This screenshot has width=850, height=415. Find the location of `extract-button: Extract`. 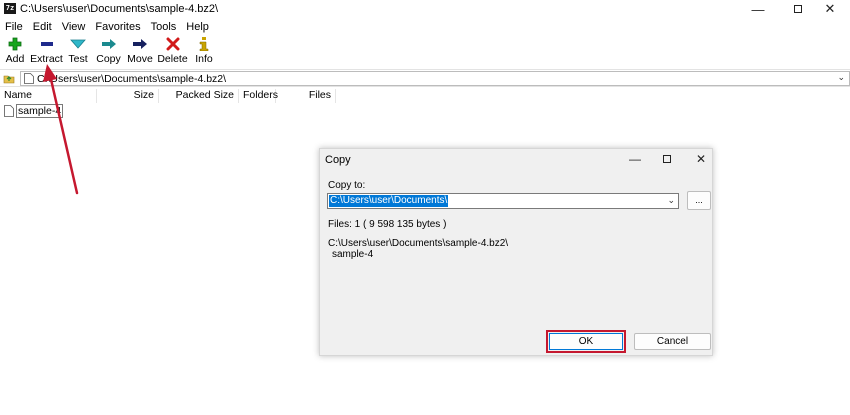

extract-button: Extract is located at coordinates (46, 52).